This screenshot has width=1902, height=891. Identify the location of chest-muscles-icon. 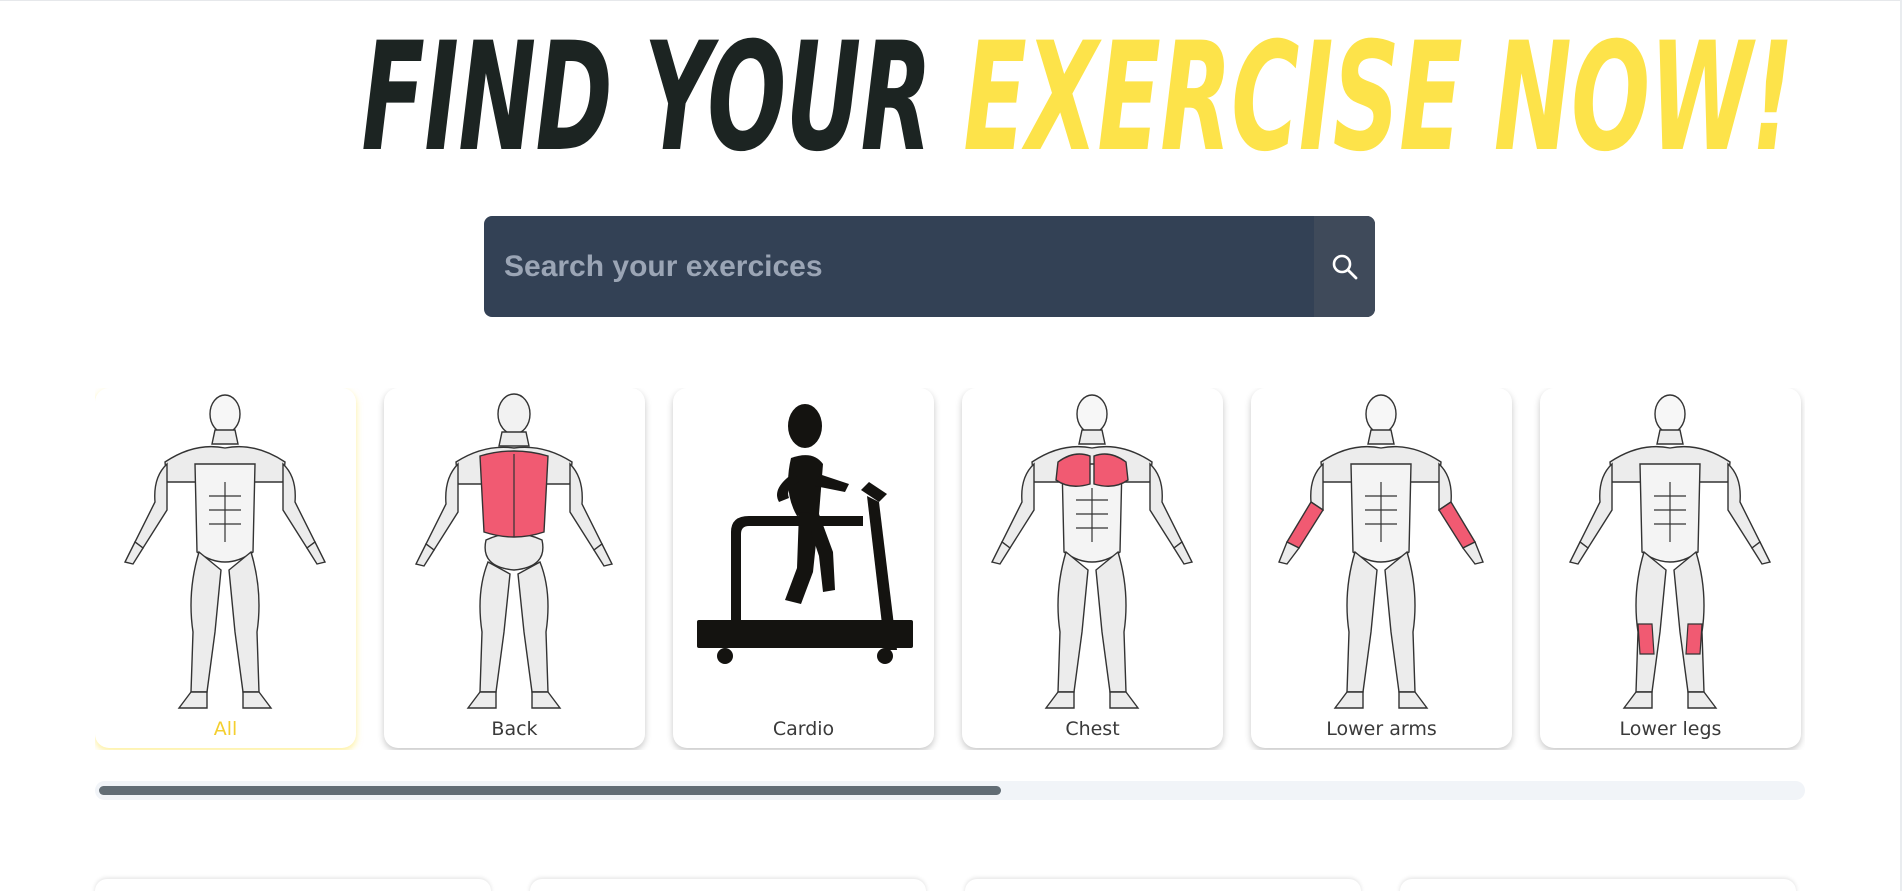
(1092, 551).